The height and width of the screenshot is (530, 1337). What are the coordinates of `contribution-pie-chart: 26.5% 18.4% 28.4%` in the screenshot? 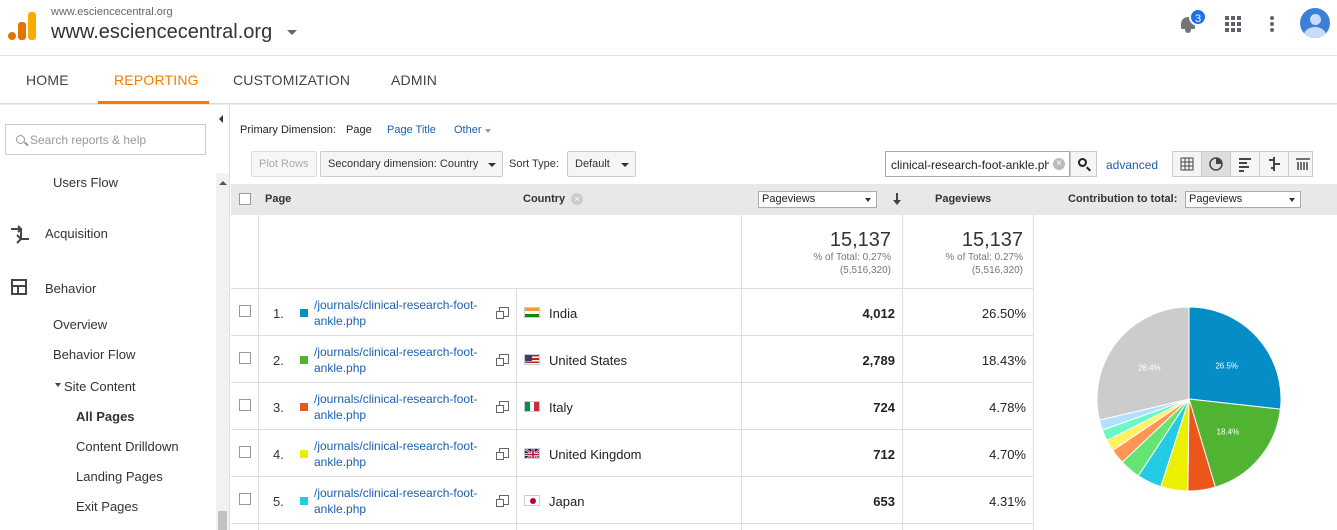 It's located at (1189, 399).